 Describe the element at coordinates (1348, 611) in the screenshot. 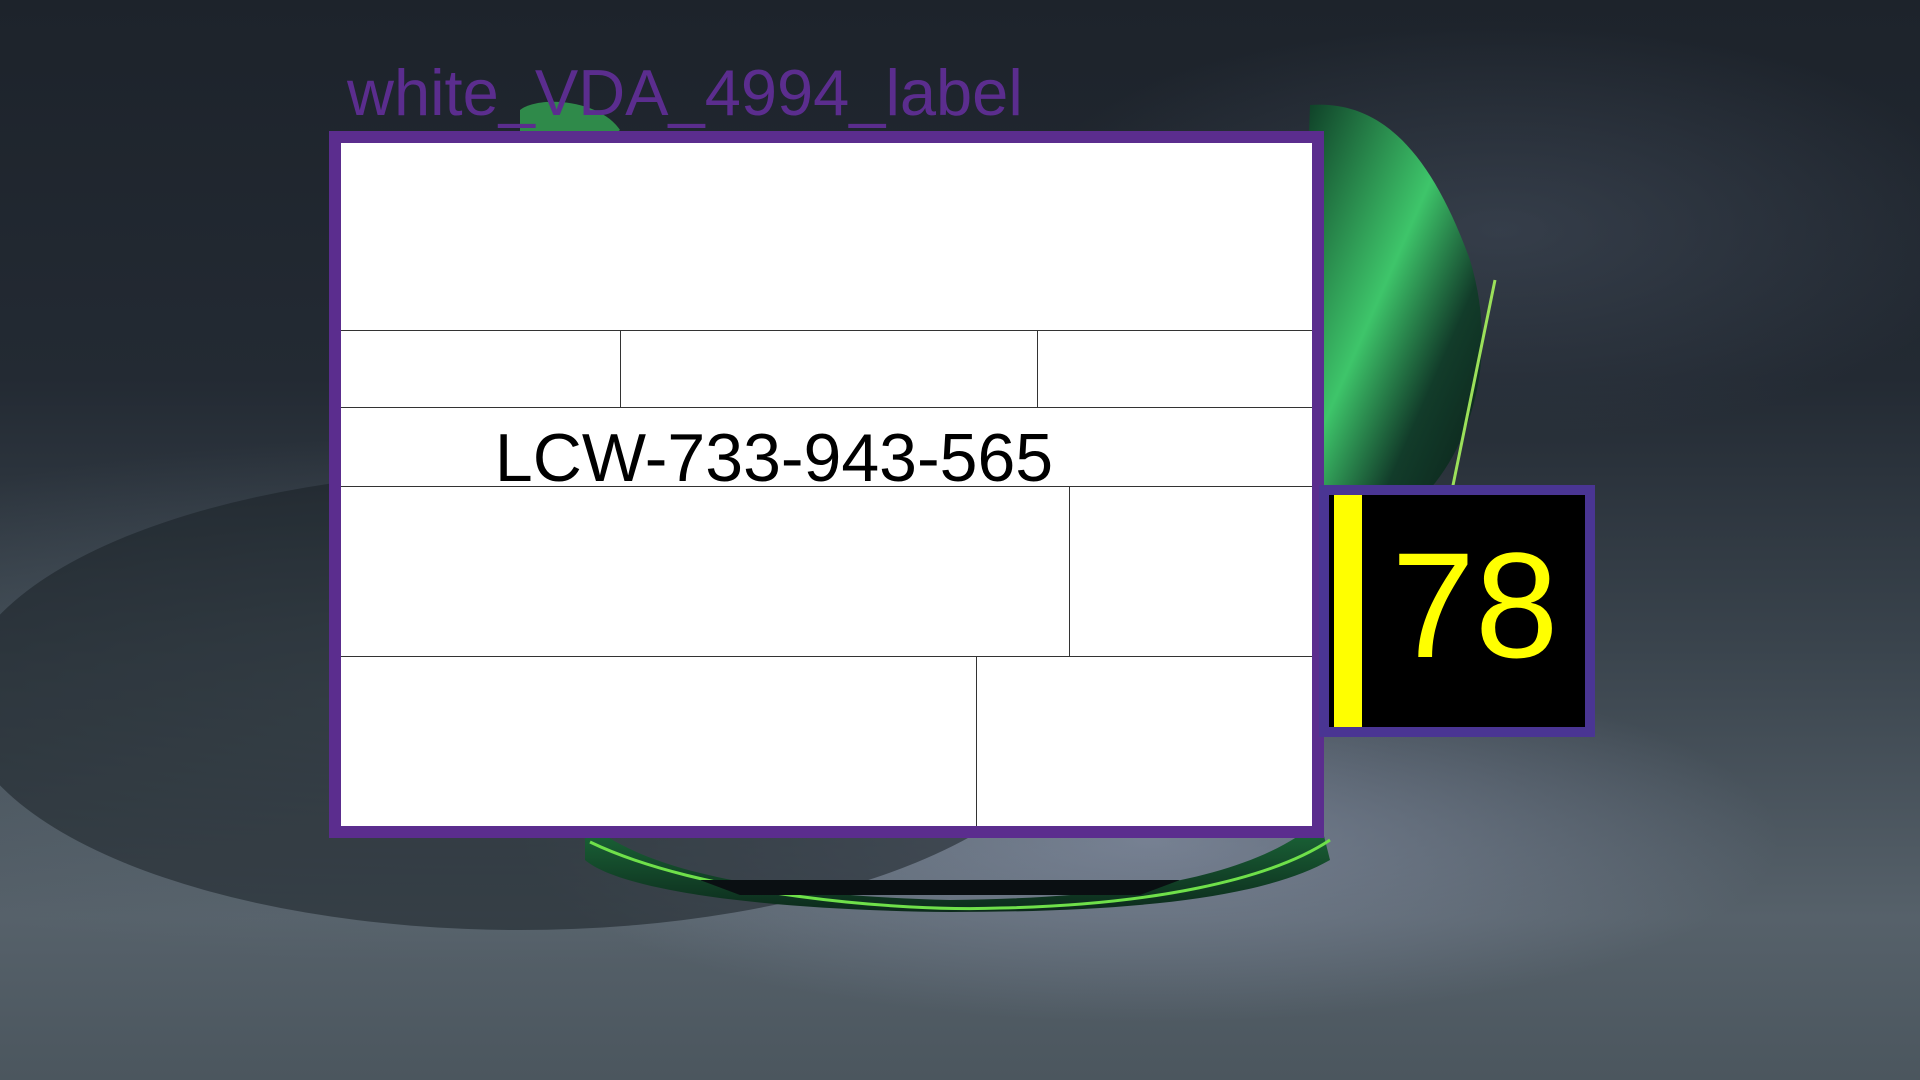

I see `badge-accent-stripe` at that location.